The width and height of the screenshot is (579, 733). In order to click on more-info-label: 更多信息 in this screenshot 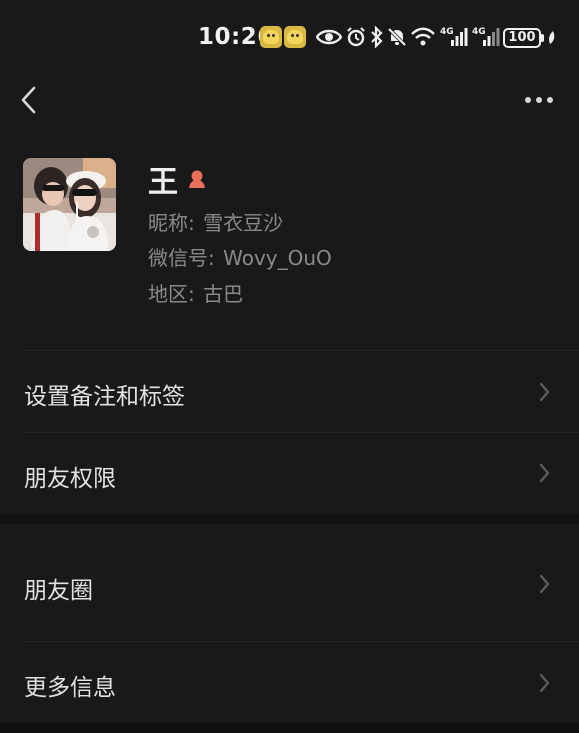, I will do `click(70, 688)`.